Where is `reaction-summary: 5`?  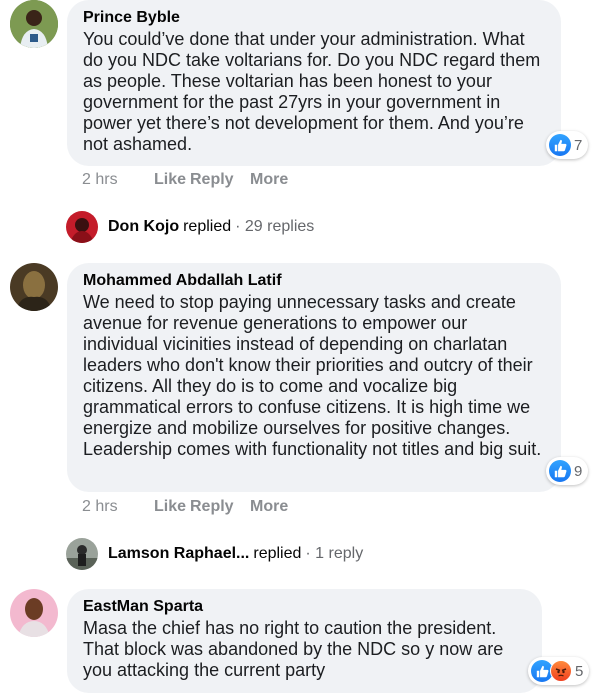
reaction-summary: 5 is located at coordinates (559, 671).